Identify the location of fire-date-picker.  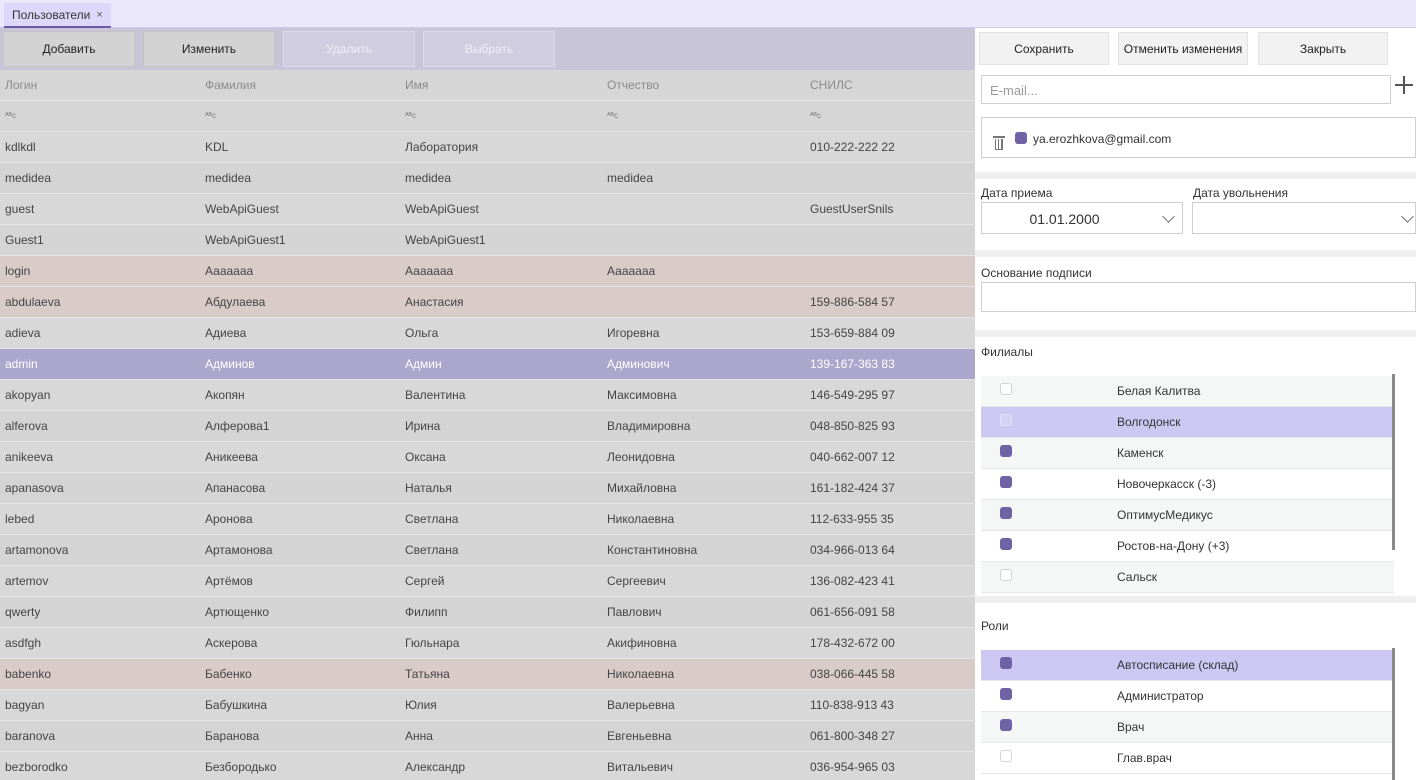
(1304, 218).